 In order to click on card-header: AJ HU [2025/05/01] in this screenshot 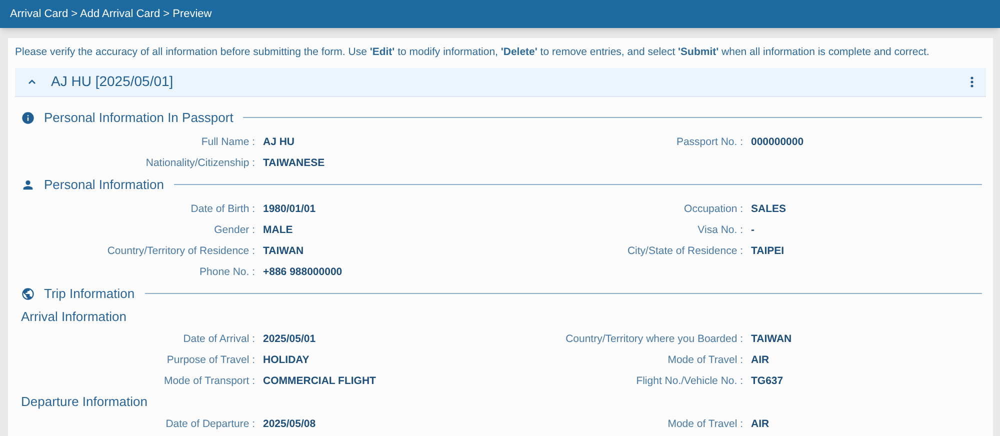, I will do `click(500, 82)`.